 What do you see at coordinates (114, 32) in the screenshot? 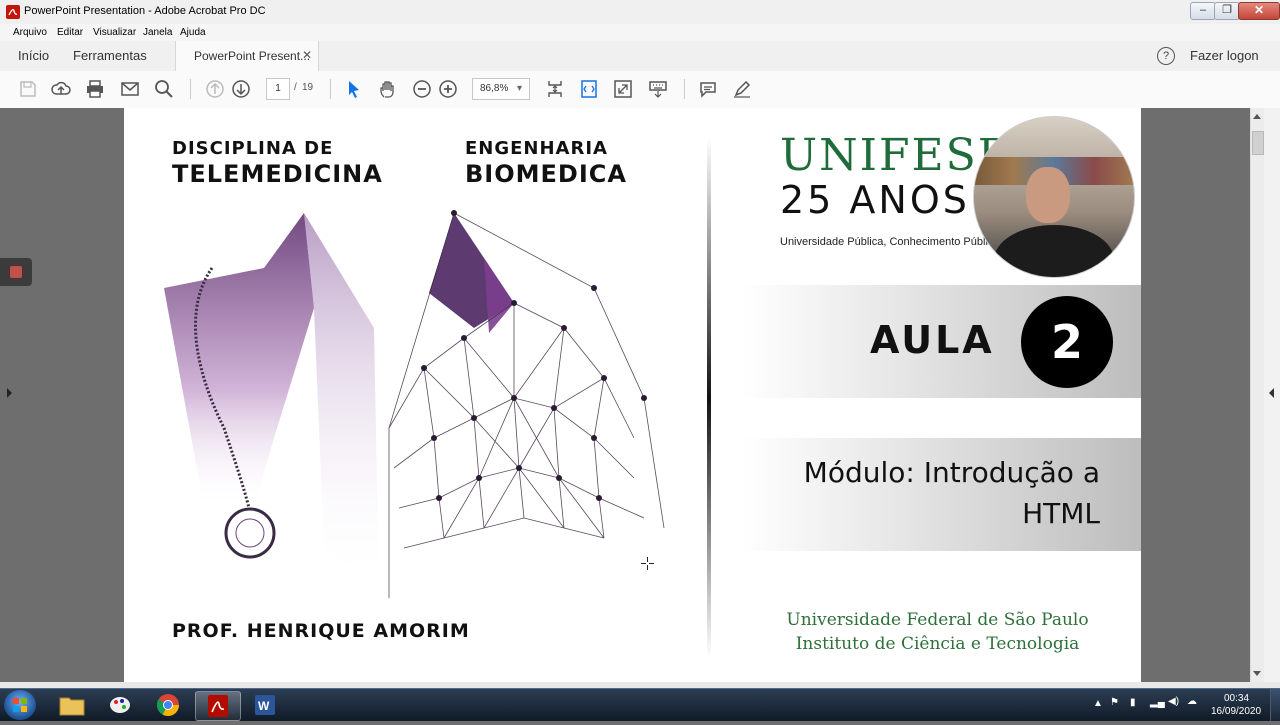
I see `menu-visualizar: Visualizar` at bounding box center [114, 32].